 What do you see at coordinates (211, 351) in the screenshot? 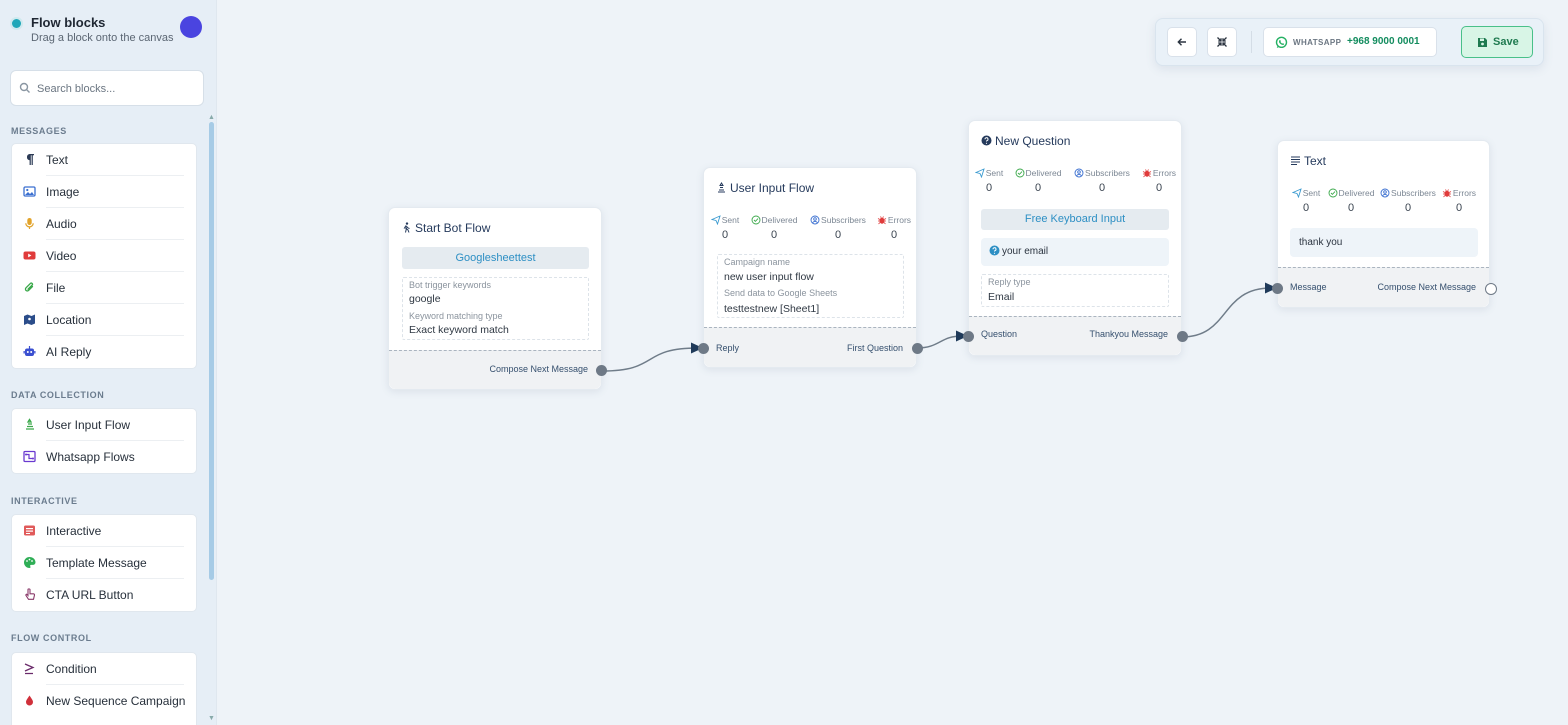
I see `scrollbar-thumb` at bounding box center [211, 351].